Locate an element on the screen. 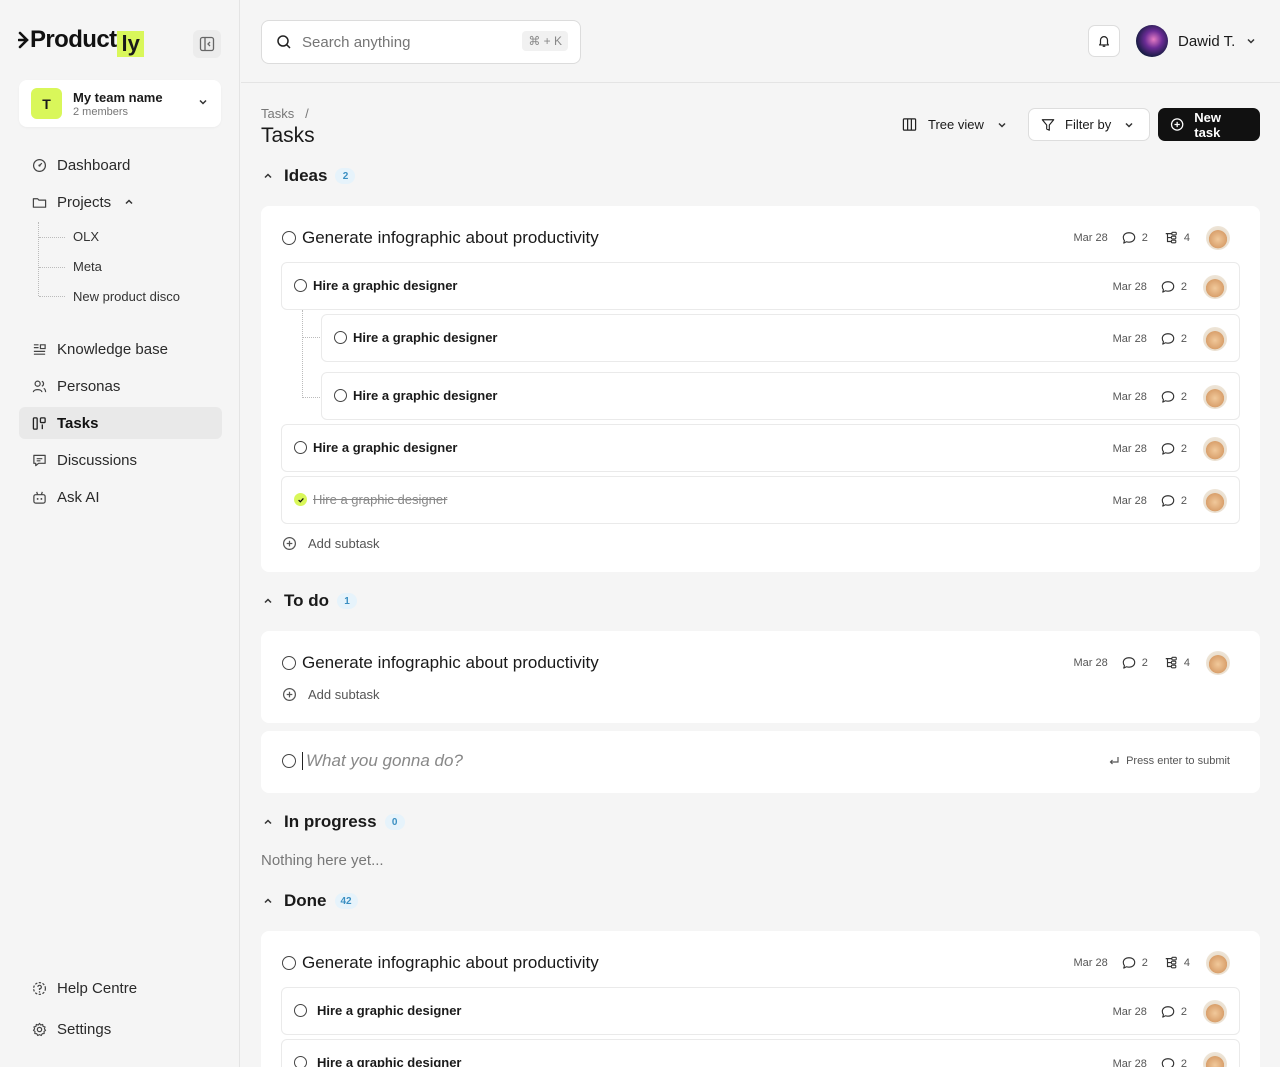 The width and height of the screenshot is (1280, 1067). sidebar-item-tasks: Tasks is located at coordinates (120, 423).